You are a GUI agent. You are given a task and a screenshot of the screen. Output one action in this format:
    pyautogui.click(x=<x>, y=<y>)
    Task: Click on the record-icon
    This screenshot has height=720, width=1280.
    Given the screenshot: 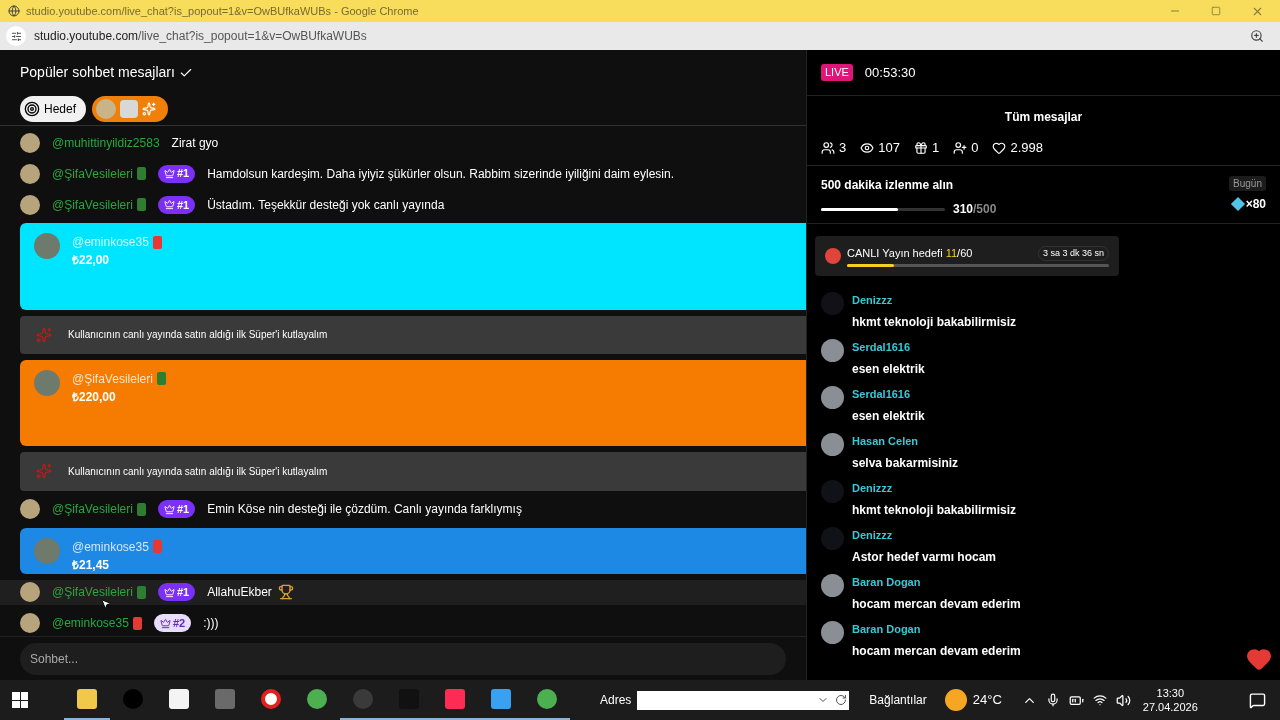 What is the action you would take?
    pyautogui.click(x=271, y=699)
    